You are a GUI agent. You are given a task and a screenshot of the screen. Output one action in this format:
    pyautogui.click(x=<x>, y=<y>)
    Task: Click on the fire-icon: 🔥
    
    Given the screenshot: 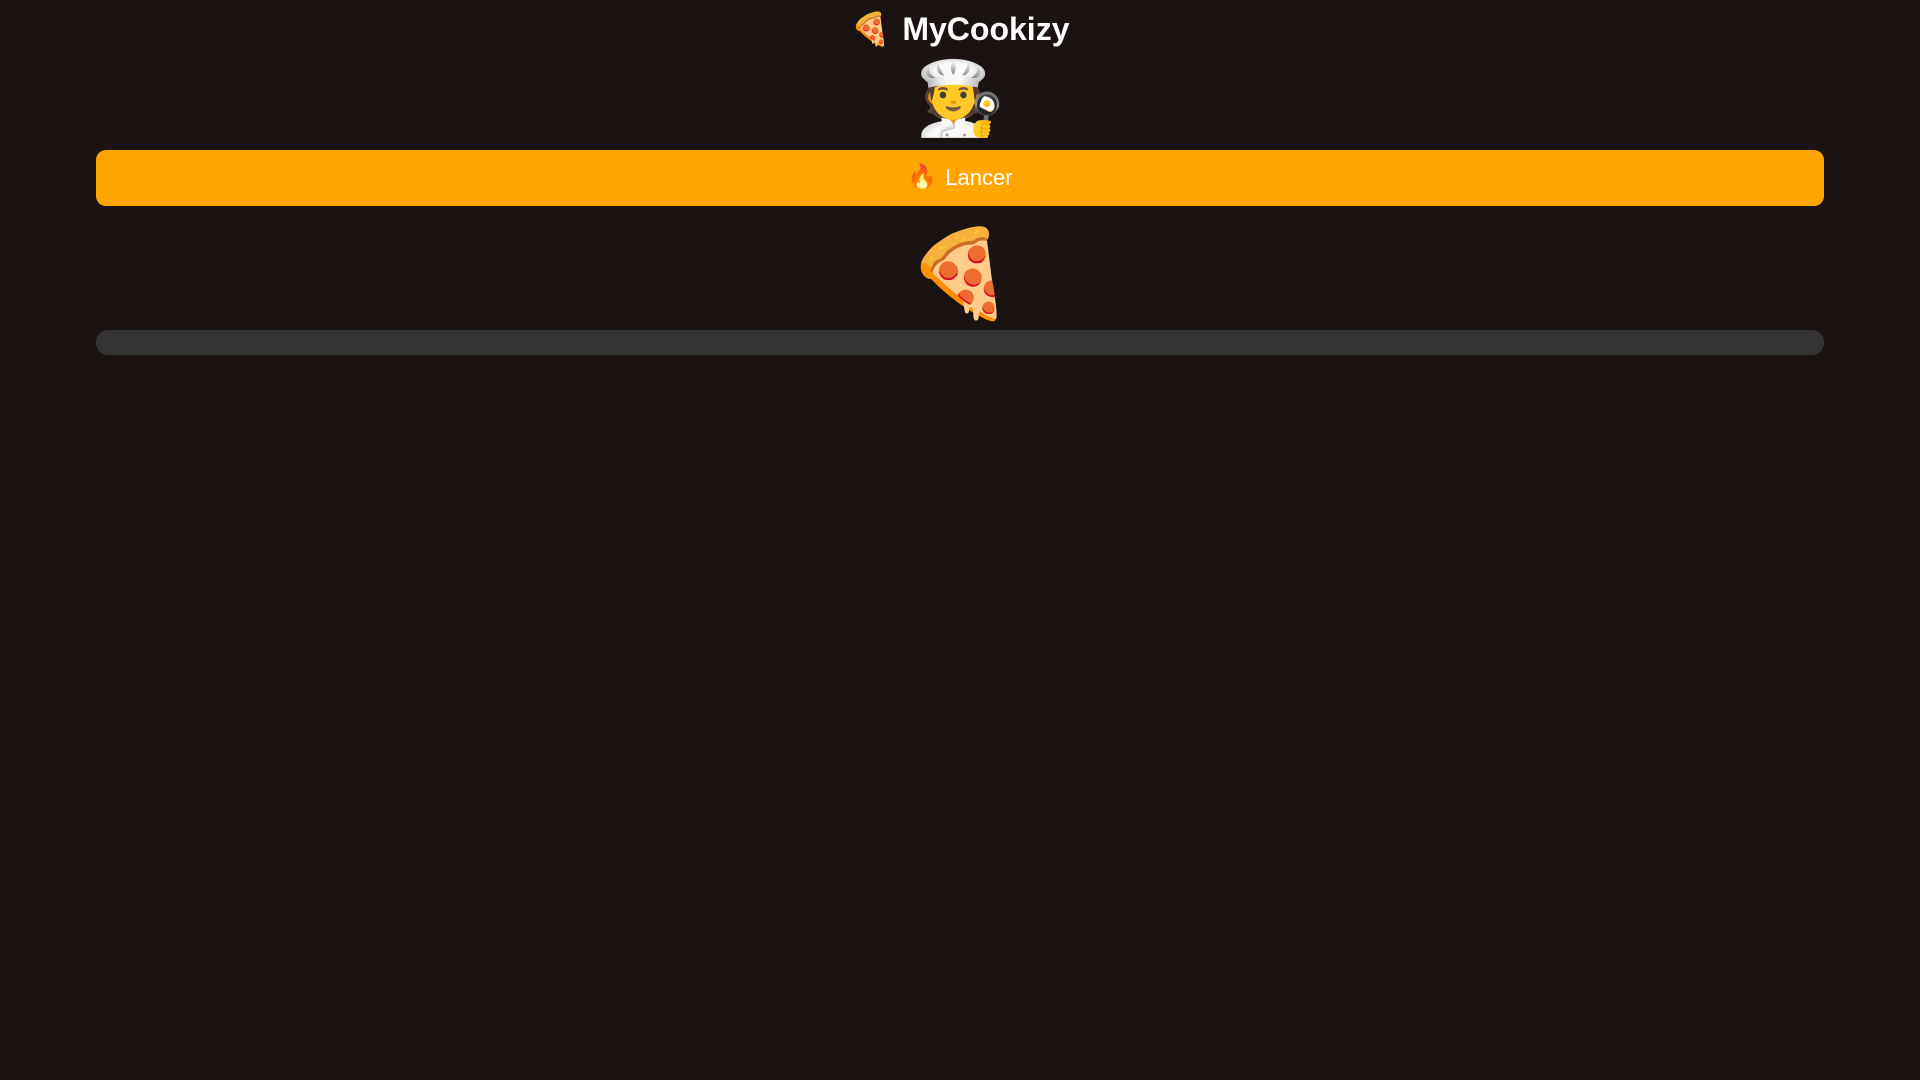 What is the action you would take?
    pyautogui.click(x=922, y=177)
    